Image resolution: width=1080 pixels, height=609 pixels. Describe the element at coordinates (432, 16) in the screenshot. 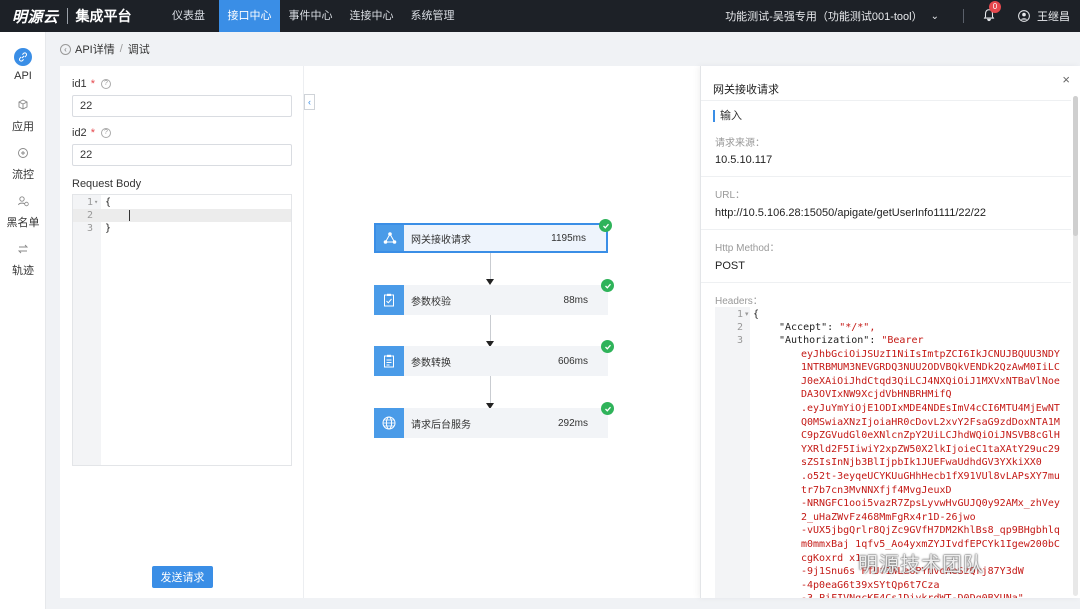

I see `menu-item-system: 系统管理` at that location.